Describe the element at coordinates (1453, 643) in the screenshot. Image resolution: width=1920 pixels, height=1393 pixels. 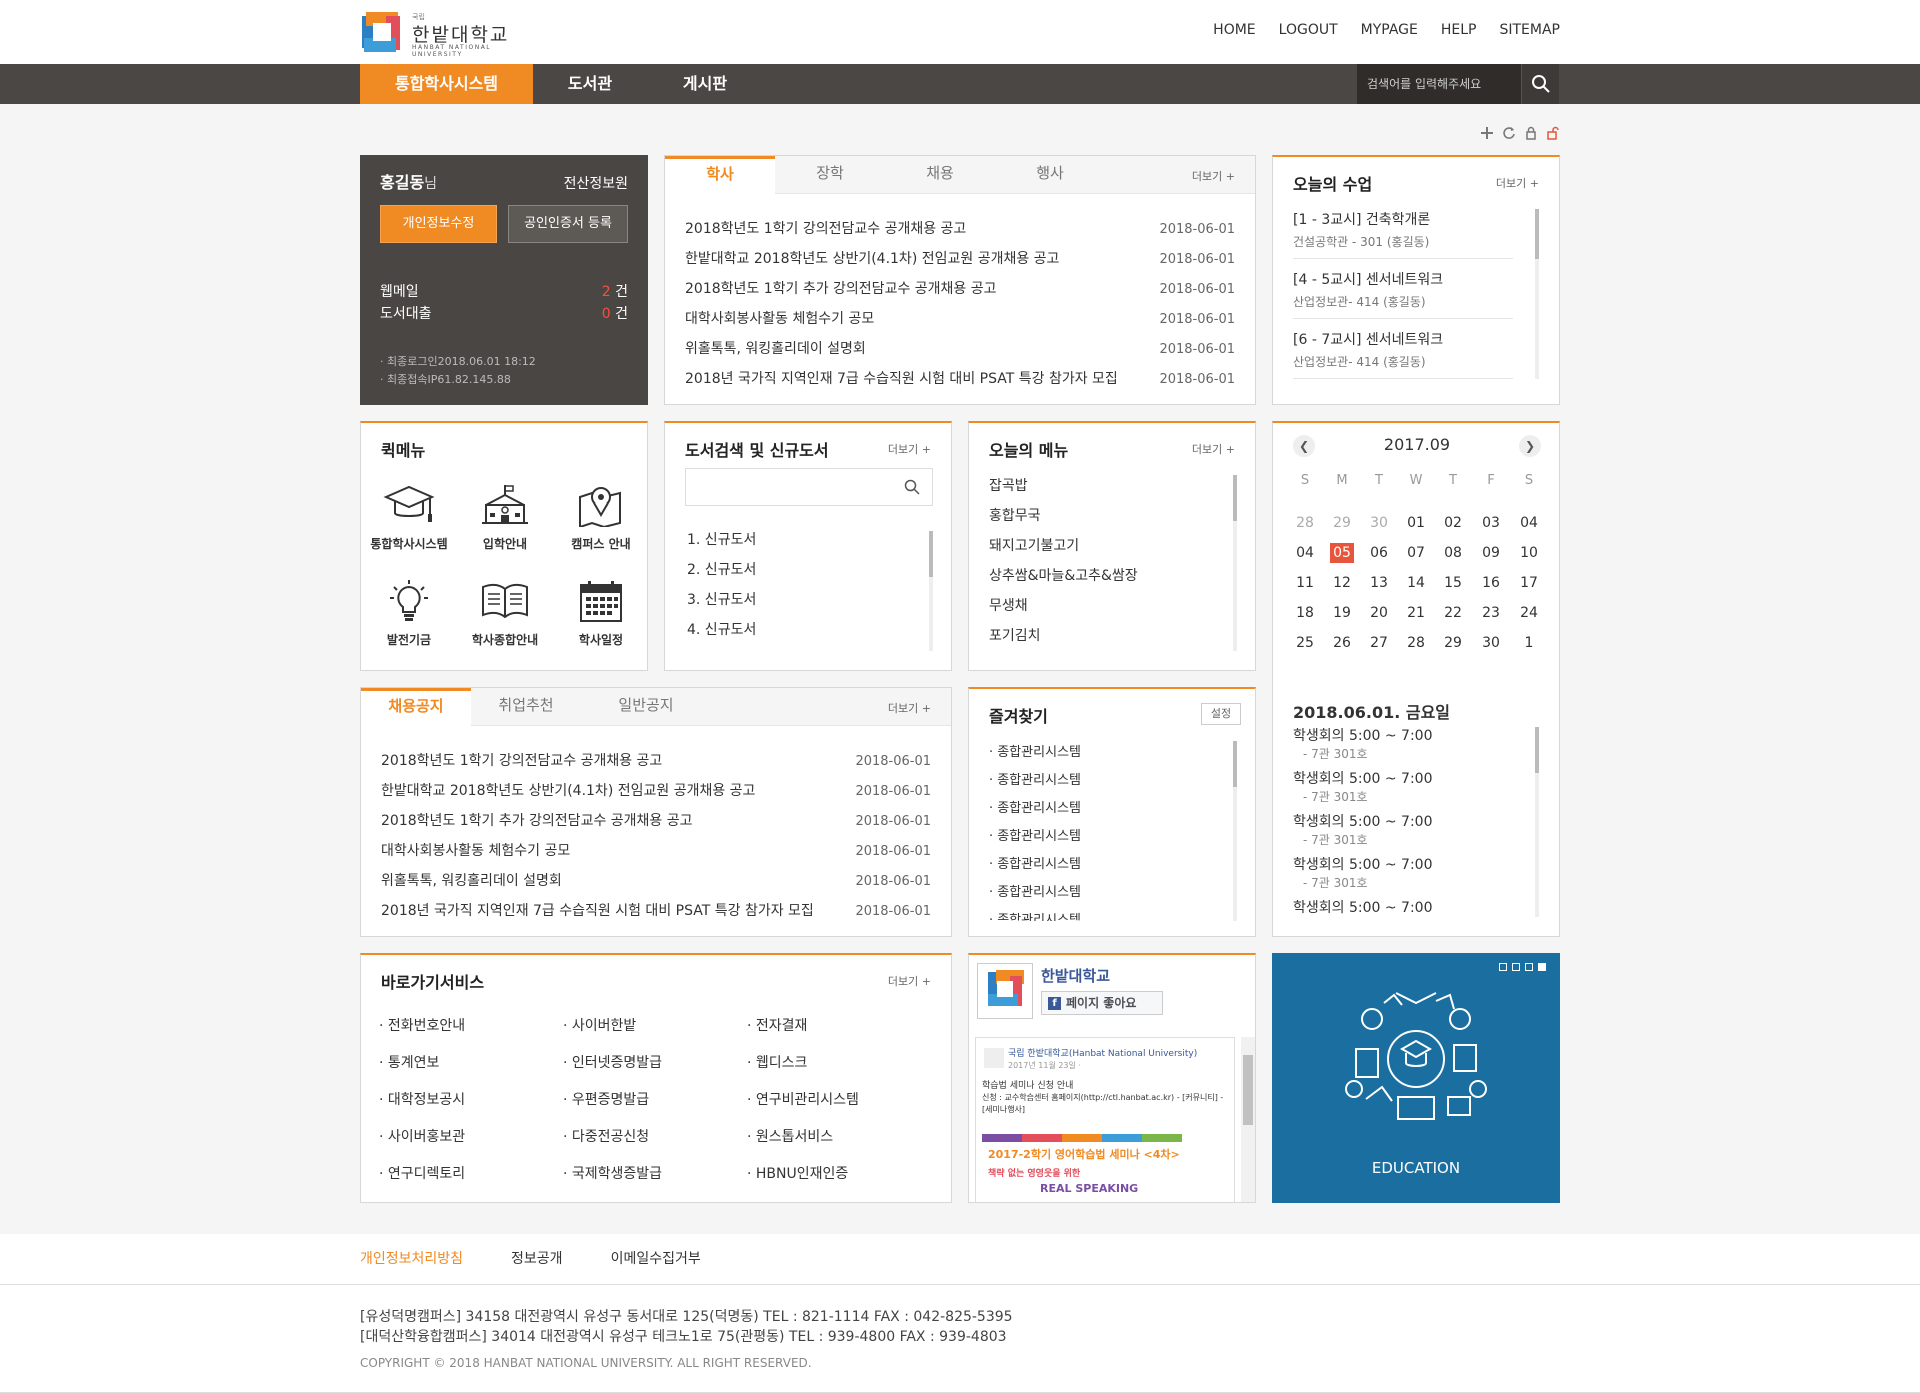
I see `calendar-day: 29` at that location.